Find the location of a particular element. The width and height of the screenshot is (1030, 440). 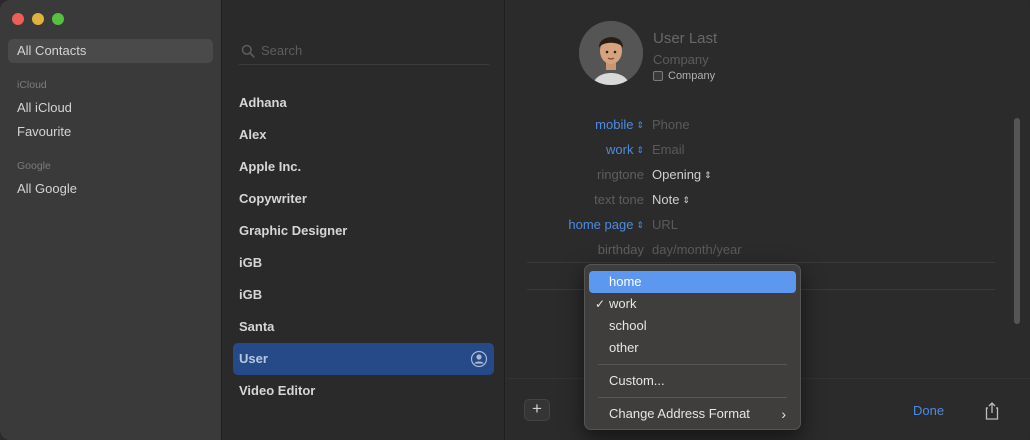

field-value-text: Phone is located at coordinates (671, 124).